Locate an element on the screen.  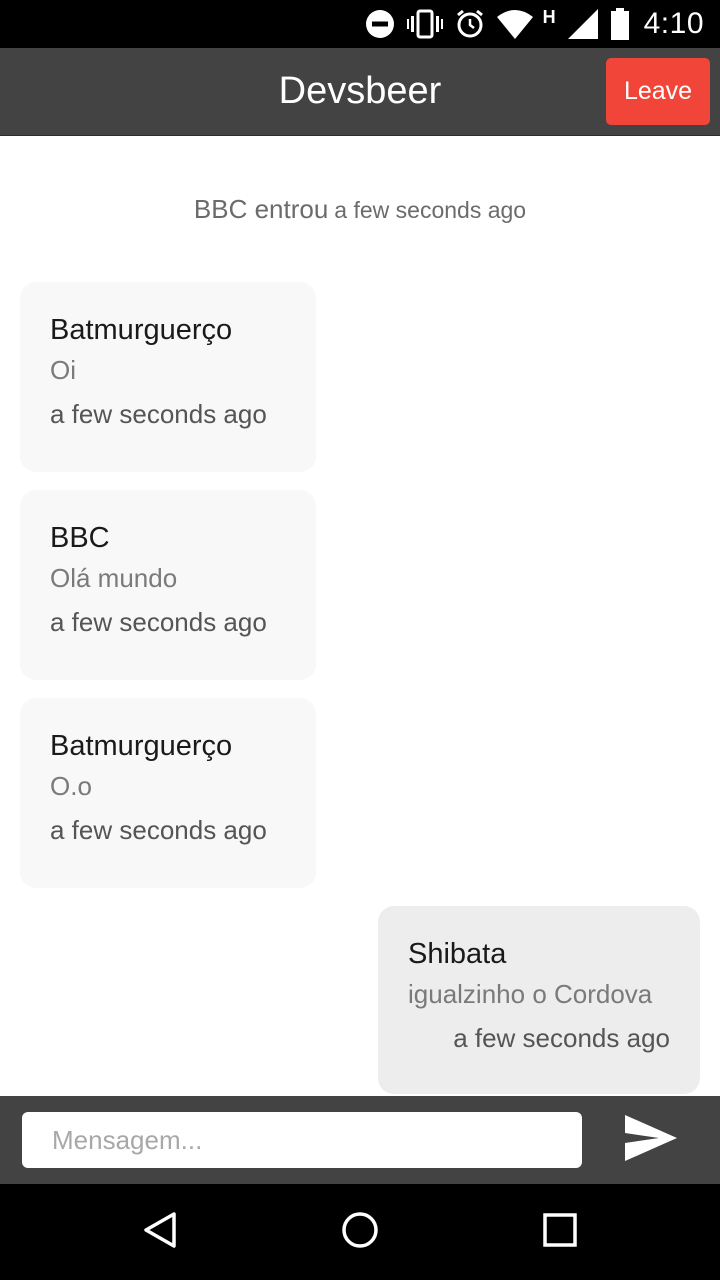
recents-button is located at coordinates (560, 1232).